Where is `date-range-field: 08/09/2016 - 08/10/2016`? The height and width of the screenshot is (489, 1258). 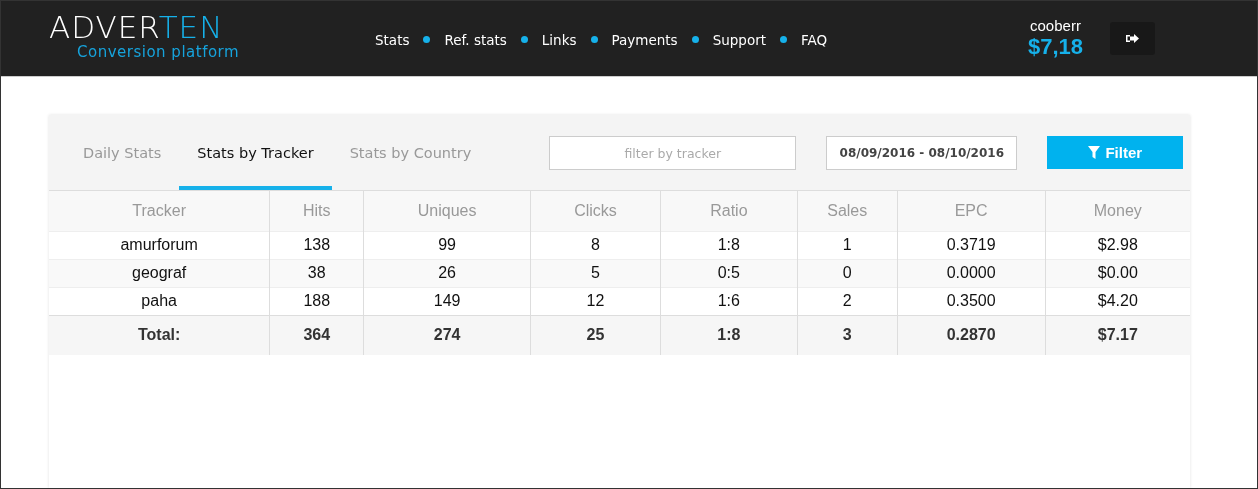 date-range-field: 08/09/2016 - 08/10/2016 is located at coordinates (922, 153).